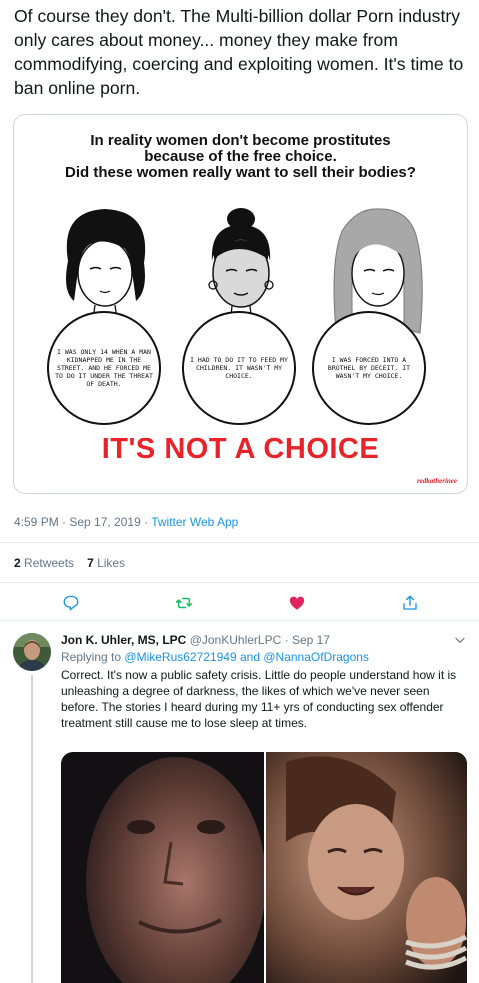 The height and width of the screenshot is (983, 479). What do you see at coordinates (239, 604) in the screenshot?
I see `tweet-actions` at bounding box center [239, 604].